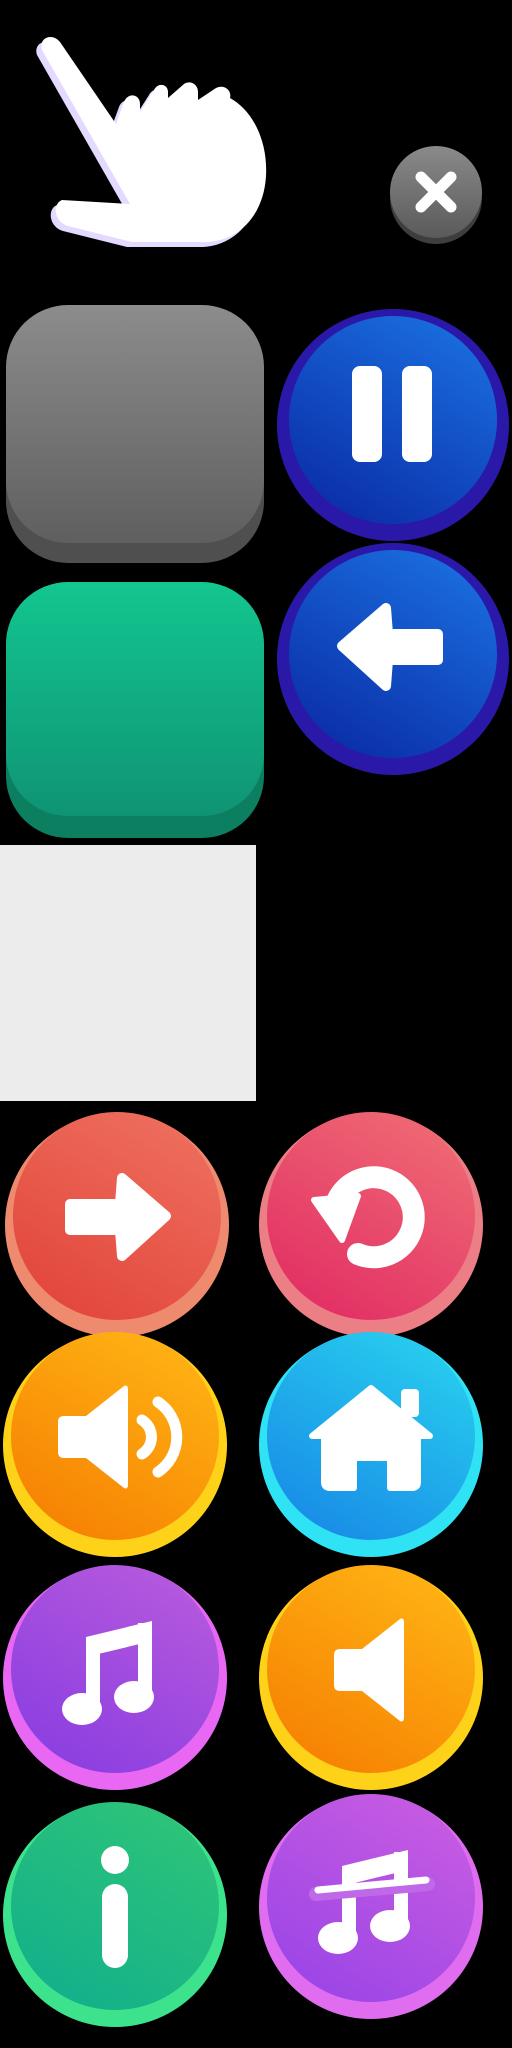 This screenshot has height=2048, width=512. I want to click on back-button, so click(393, 659).